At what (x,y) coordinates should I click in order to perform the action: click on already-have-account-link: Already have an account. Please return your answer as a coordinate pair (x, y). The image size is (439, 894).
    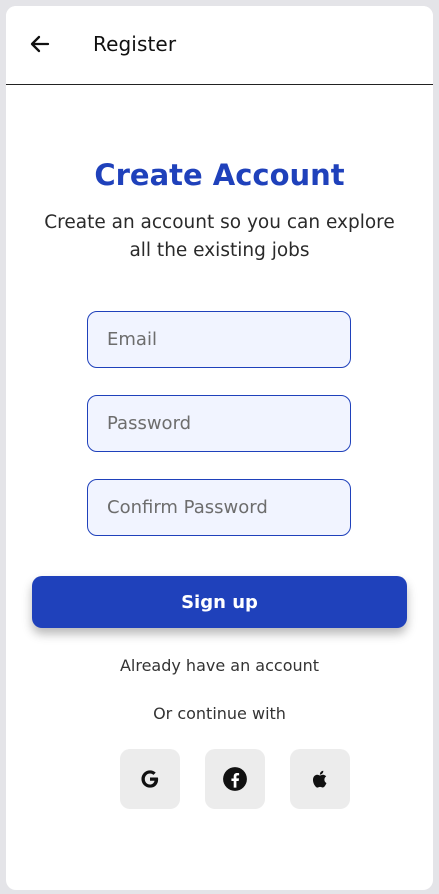
    Looking at the image, I should click on (219, 665).